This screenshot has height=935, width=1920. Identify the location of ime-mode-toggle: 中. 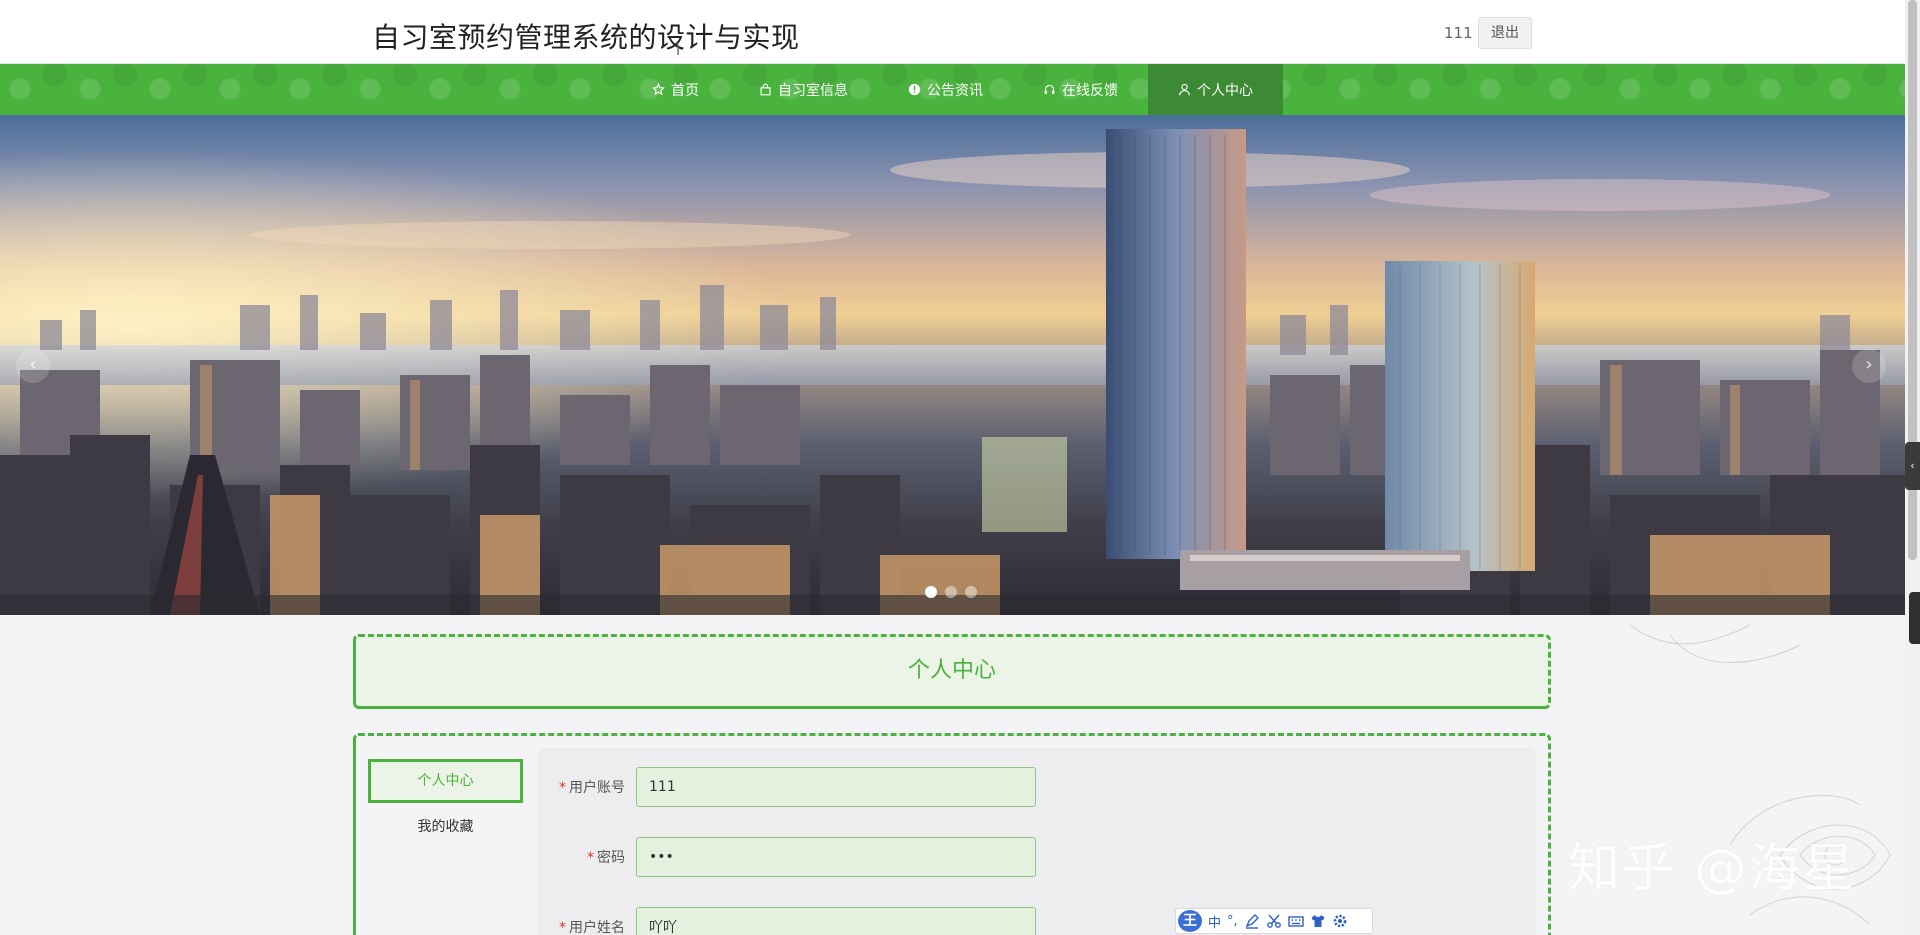
(1214, 921).